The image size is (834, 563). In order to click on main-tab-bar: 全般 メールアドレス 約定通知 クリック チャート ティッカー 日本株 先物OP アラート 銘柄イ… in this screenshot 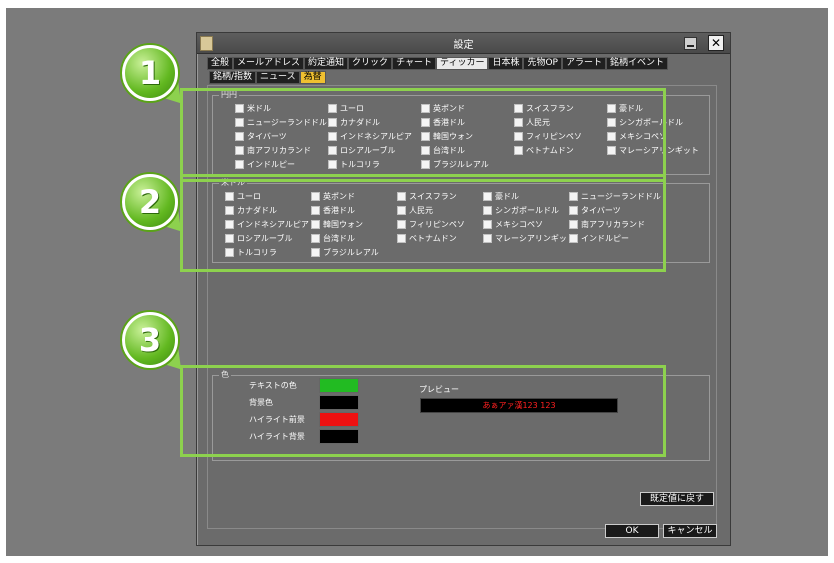, I will do `click(438, 63)`.